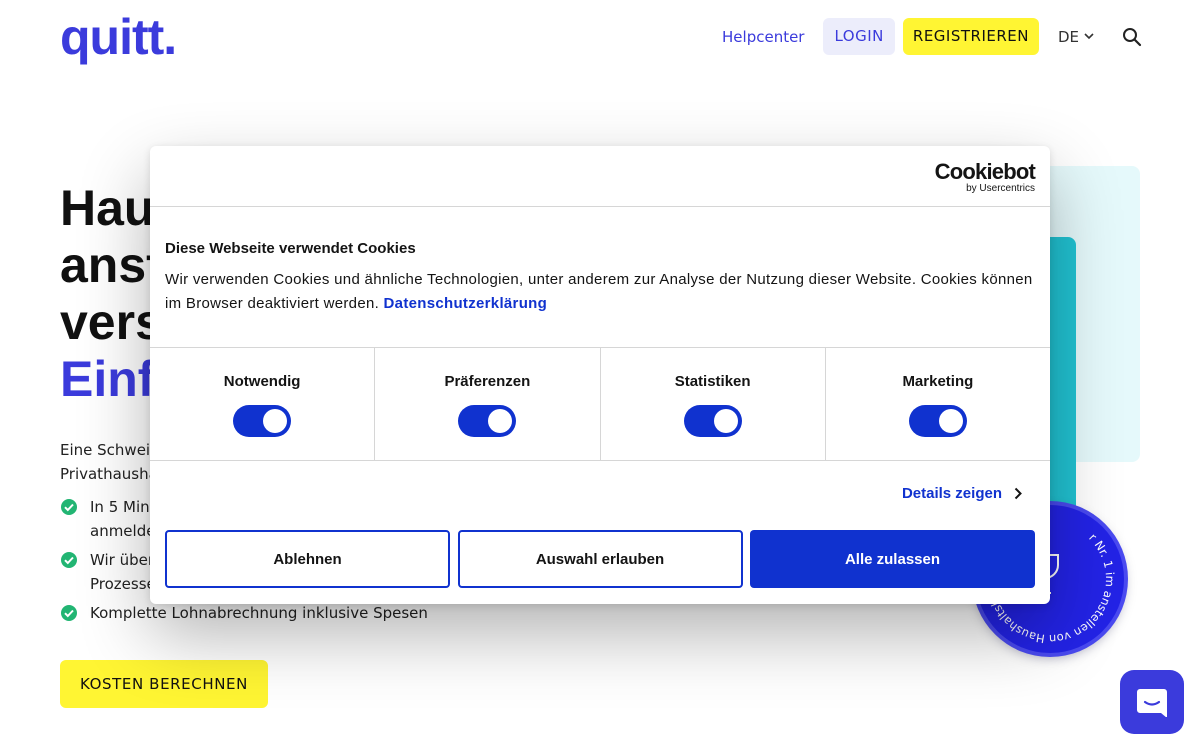  I want to click on reject-button: Ablehnen, so click(307, 559).